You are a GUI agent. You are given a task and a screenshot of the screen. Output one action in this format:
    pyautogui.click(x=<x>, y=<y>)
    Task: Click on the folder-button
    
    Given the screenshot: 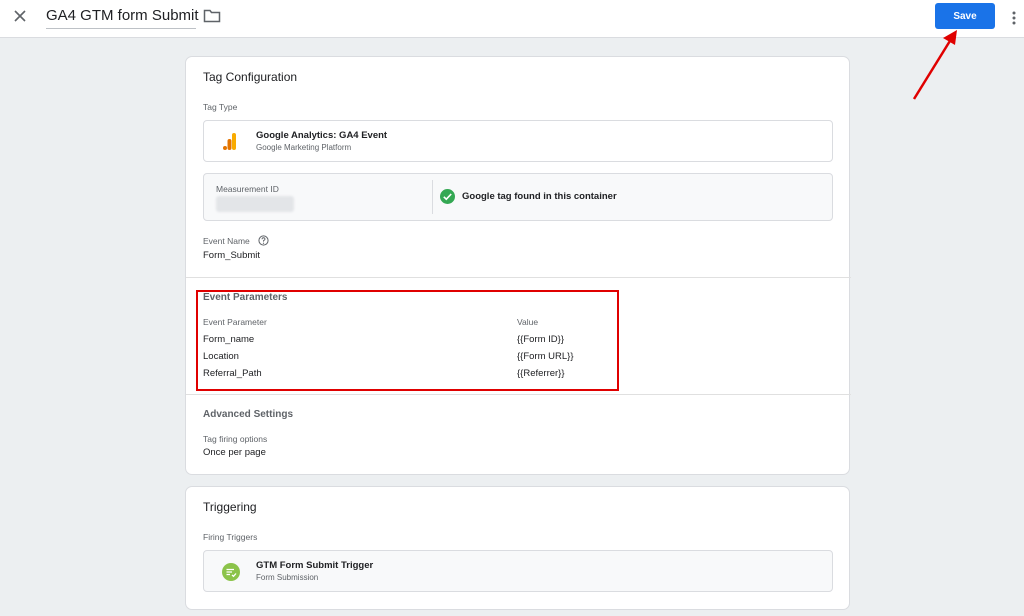 What is the action you would take?
    pyautogui.click(x=212, y=16)
    